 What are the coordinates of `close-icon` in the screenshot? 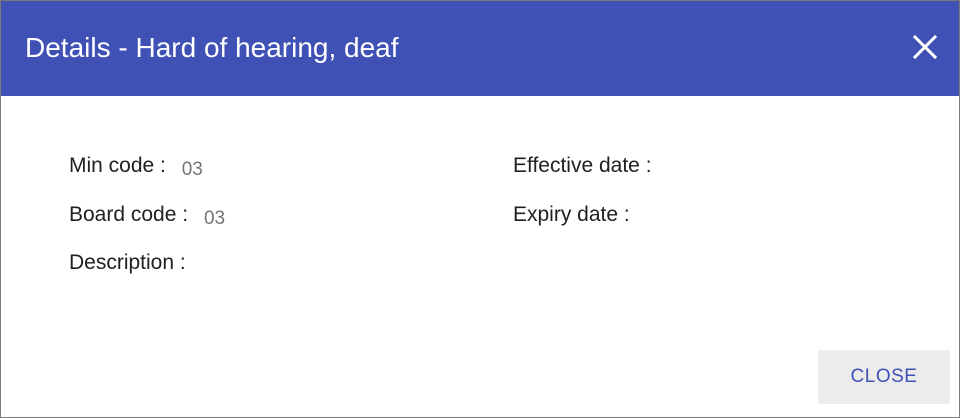 It's located at (925, 47).